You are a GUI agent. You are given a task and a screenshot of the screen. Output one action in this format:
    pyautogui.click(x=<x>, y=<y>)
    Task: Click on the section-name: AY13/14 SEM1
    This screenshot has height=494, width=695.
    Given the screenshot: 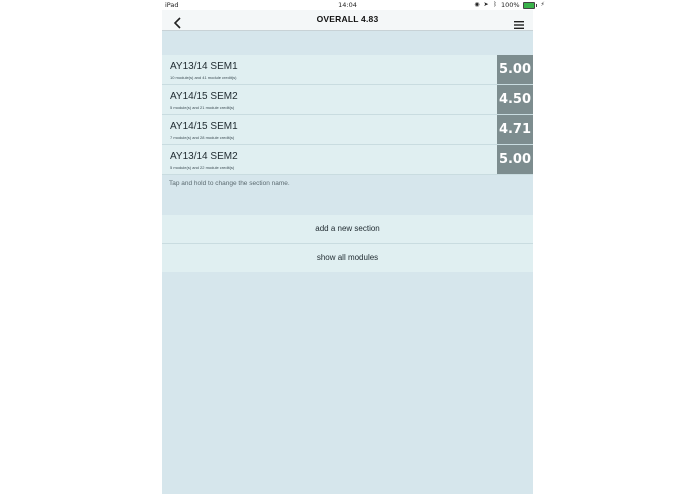 What is the action you would take?
    pyautogui.click(x=204, y=66)
    